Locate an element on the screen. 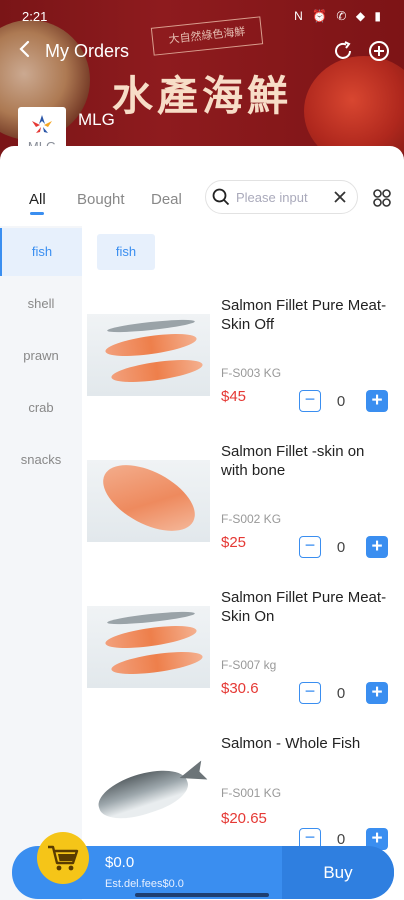 The width and height of the screenshot is (404, 900). status-indicators: N ⏰ ✆ ◆ ▮ is located at coordinates (339, 16).